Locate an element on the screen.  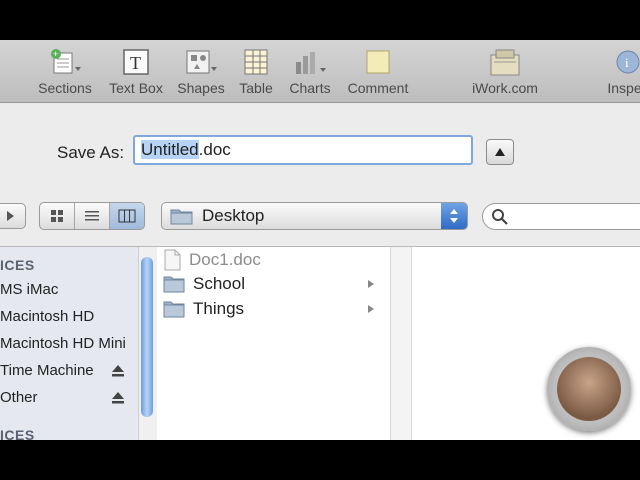
shapes-label: Shapes is located at coordinates (201, 88).